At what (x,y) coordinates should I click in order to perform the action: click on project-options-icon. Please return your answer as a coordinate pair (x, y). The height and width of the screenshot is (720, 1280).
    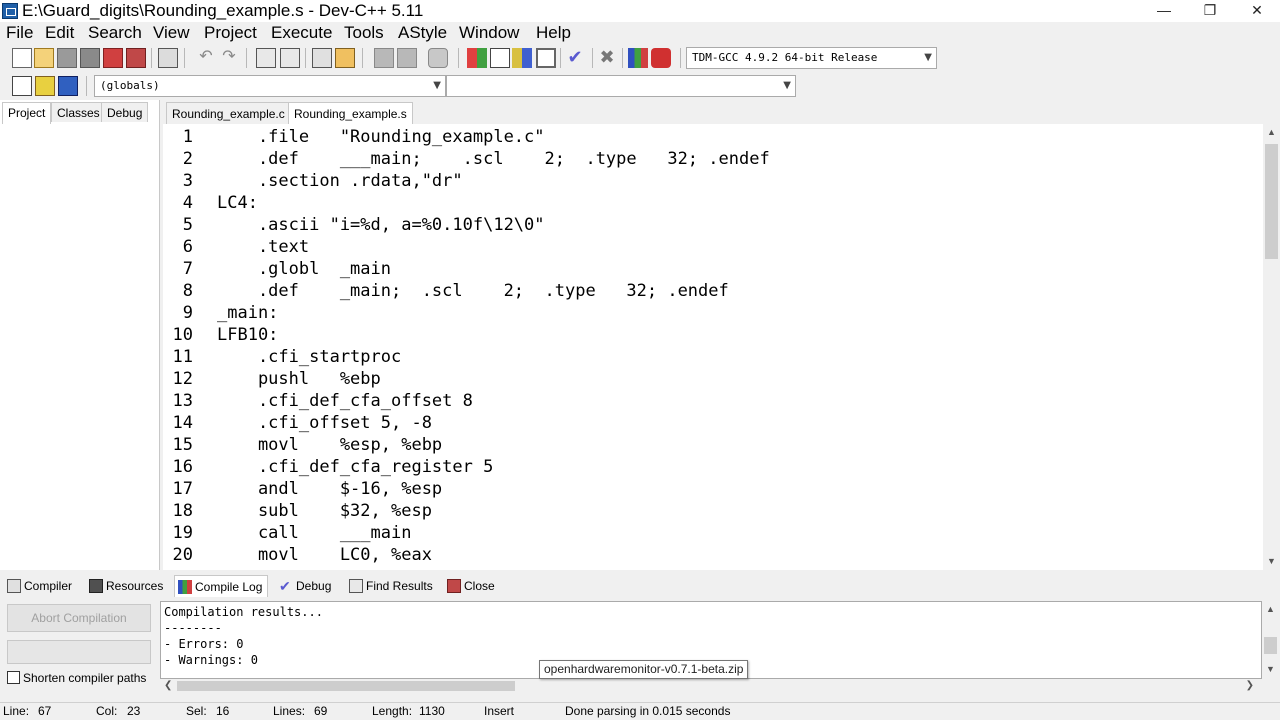
    Looking at the image, I should click on (522, 58).